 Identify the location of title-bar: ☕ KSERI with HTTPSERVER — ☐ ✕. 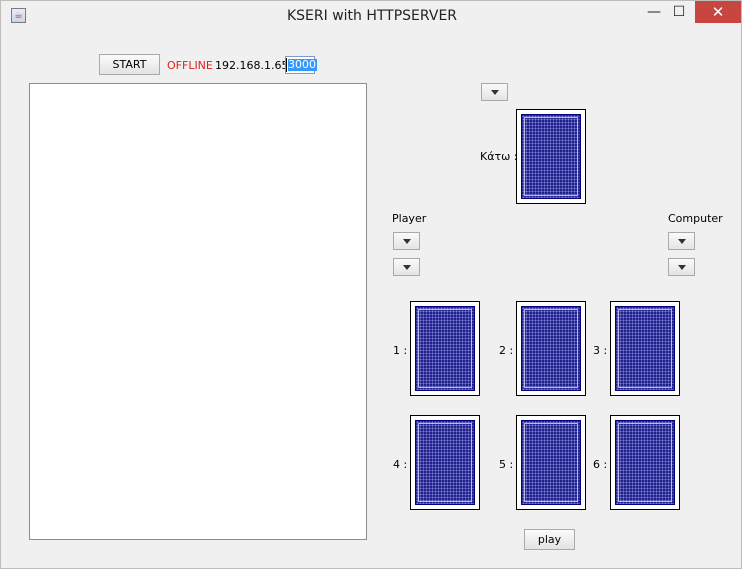
(371, 16).